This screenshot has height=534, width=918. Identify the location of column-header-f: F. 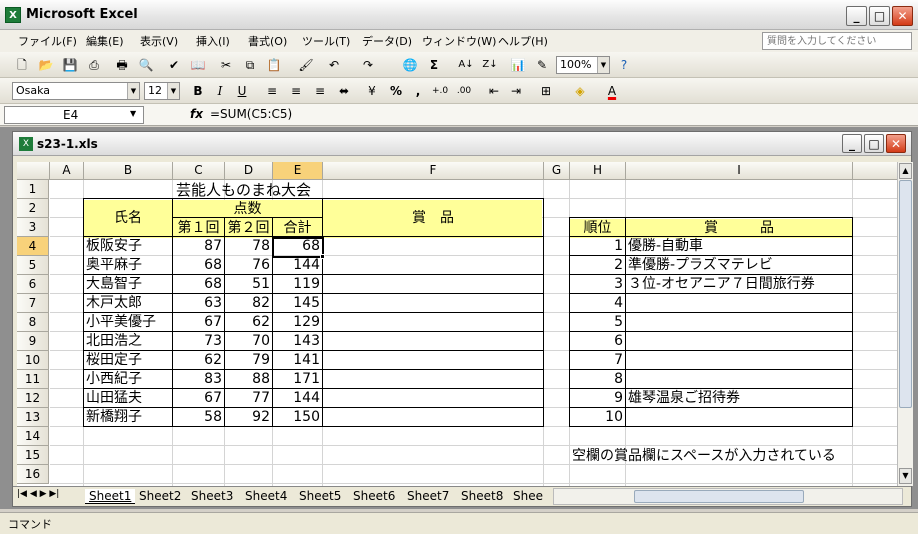
(433, 171).